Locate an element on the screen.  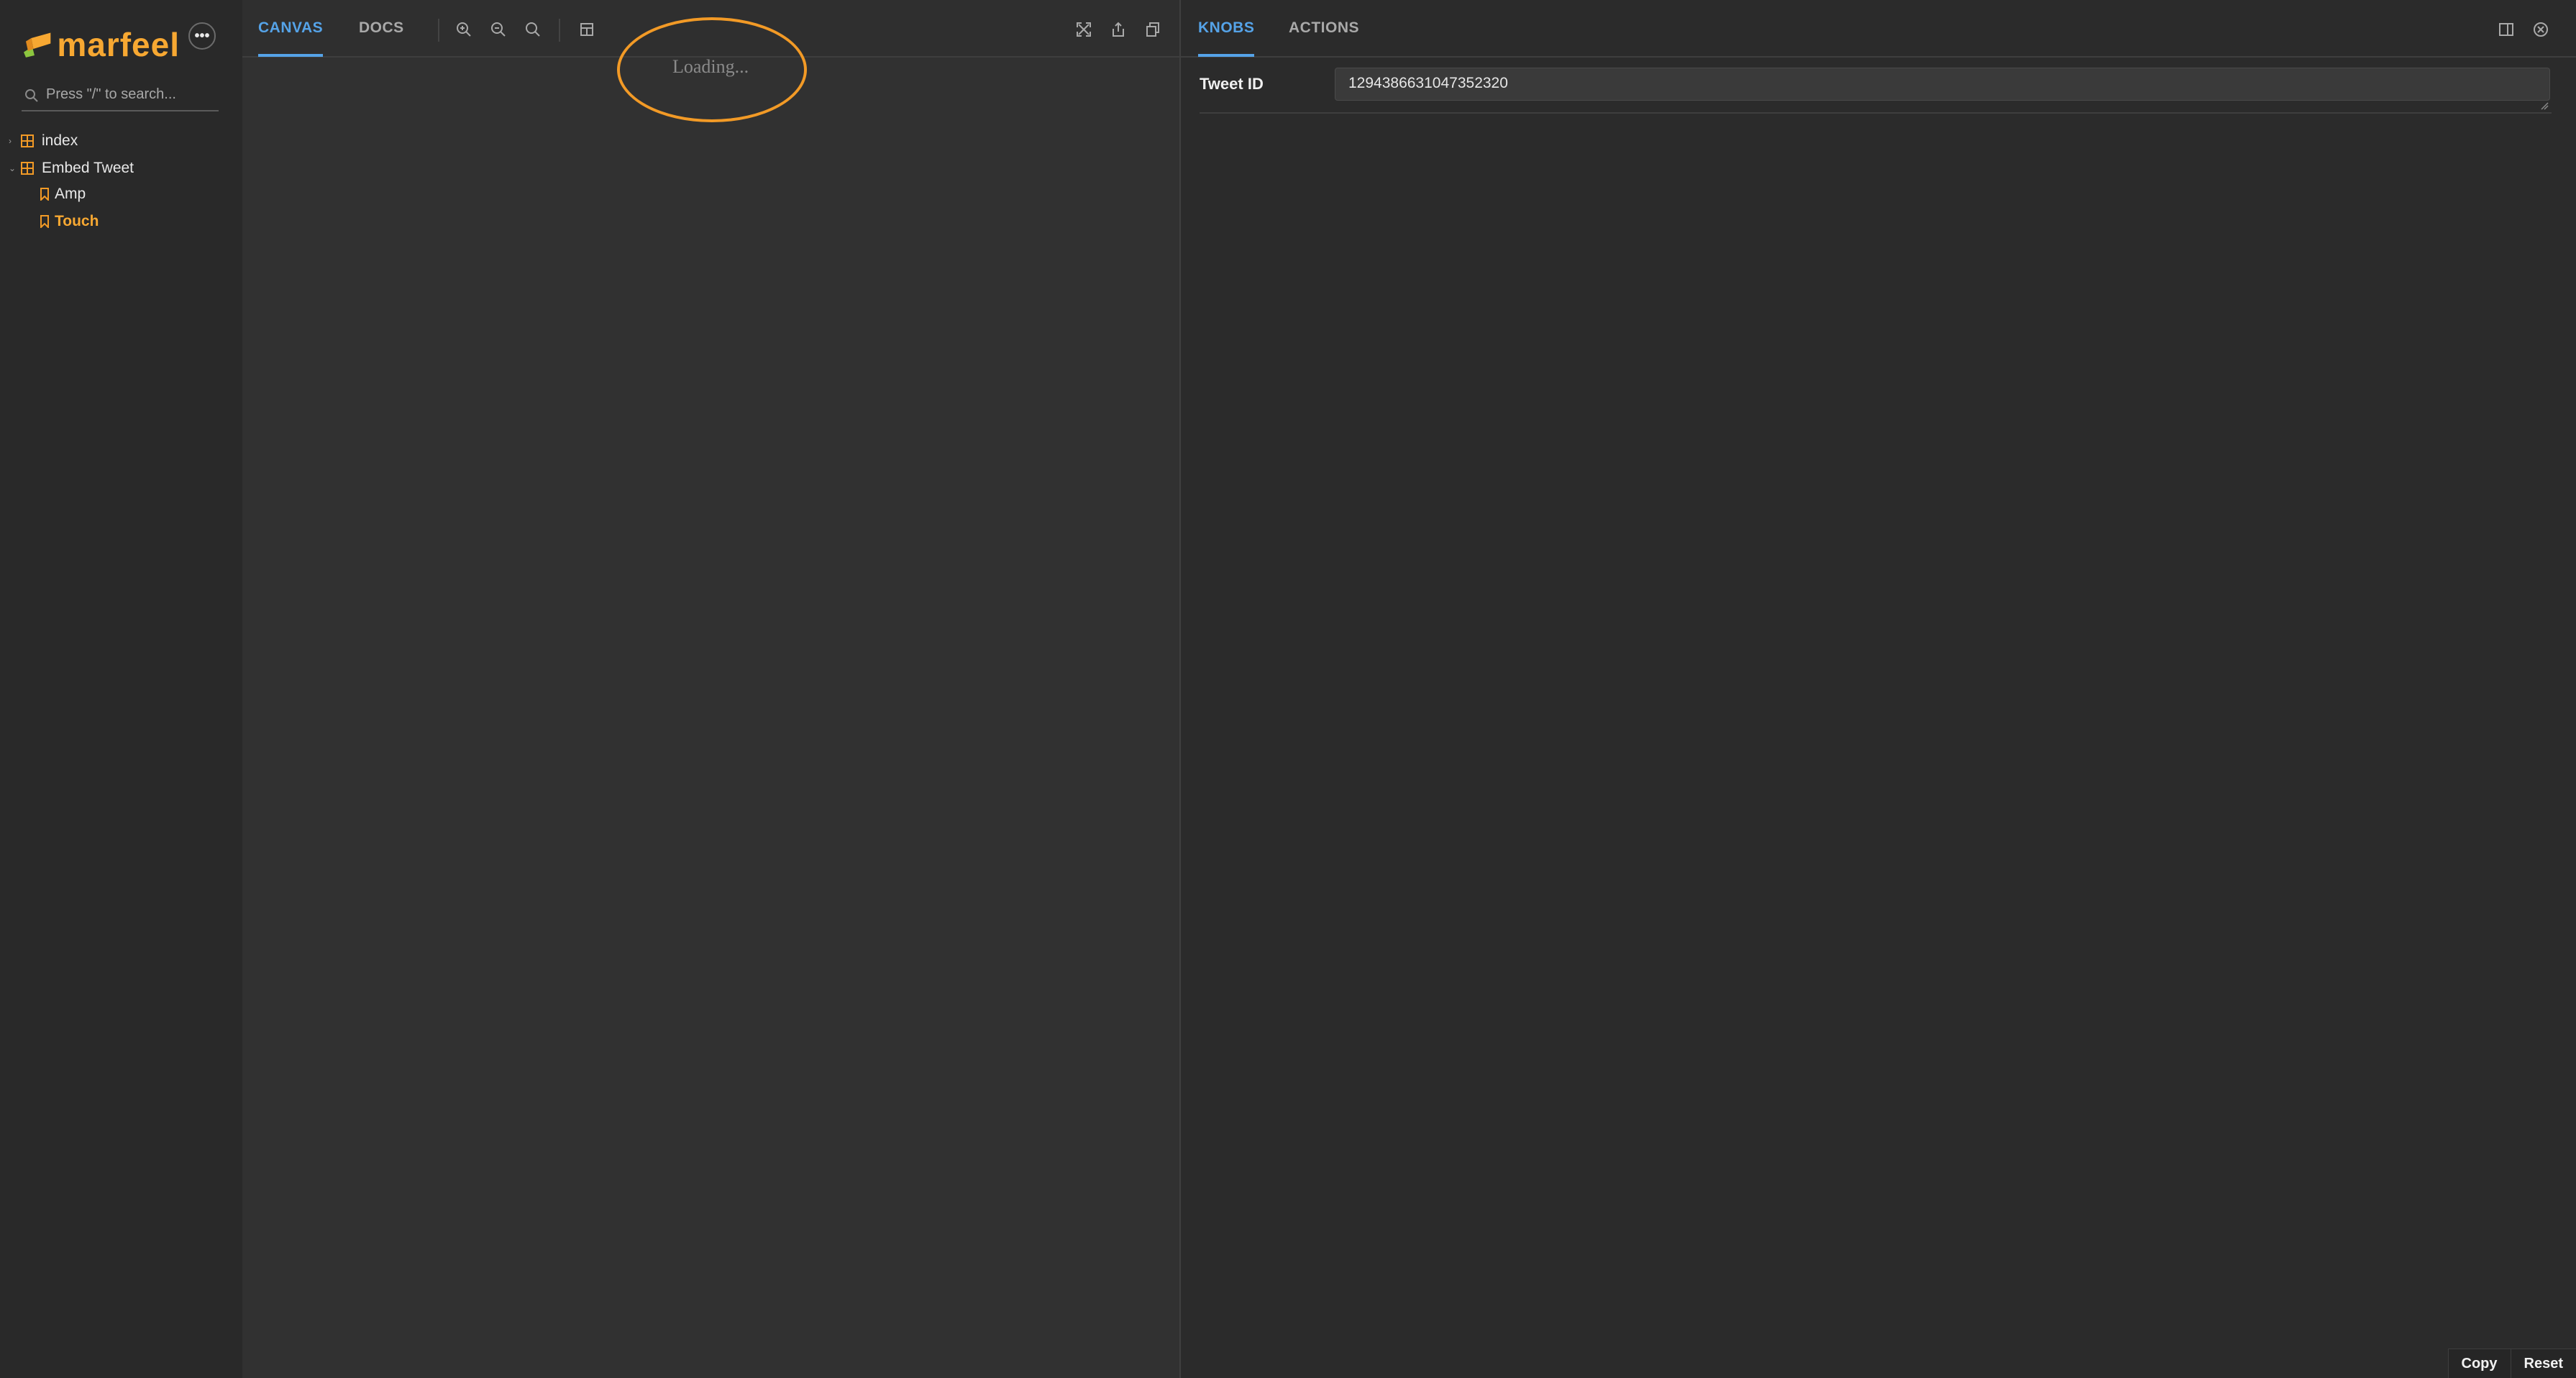
tree-item-embed-tweet: ⌄ Embed Tweet is located at coordinates (71, 168).